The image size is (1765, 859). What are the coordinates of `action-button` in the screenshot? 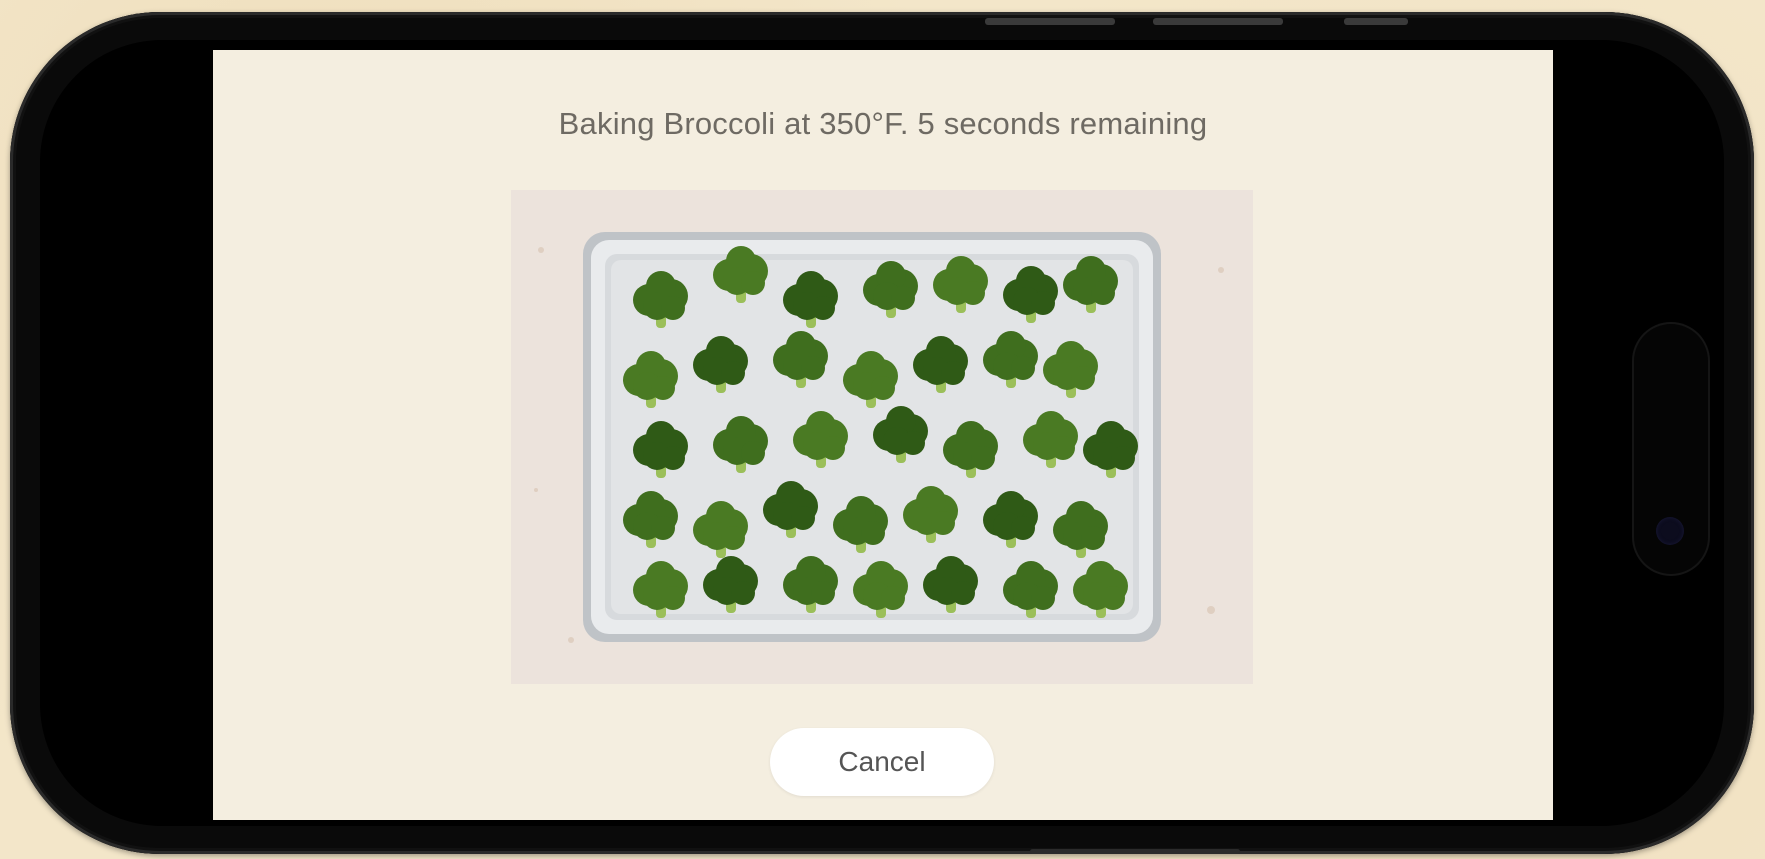 It's located at (1376, 21).